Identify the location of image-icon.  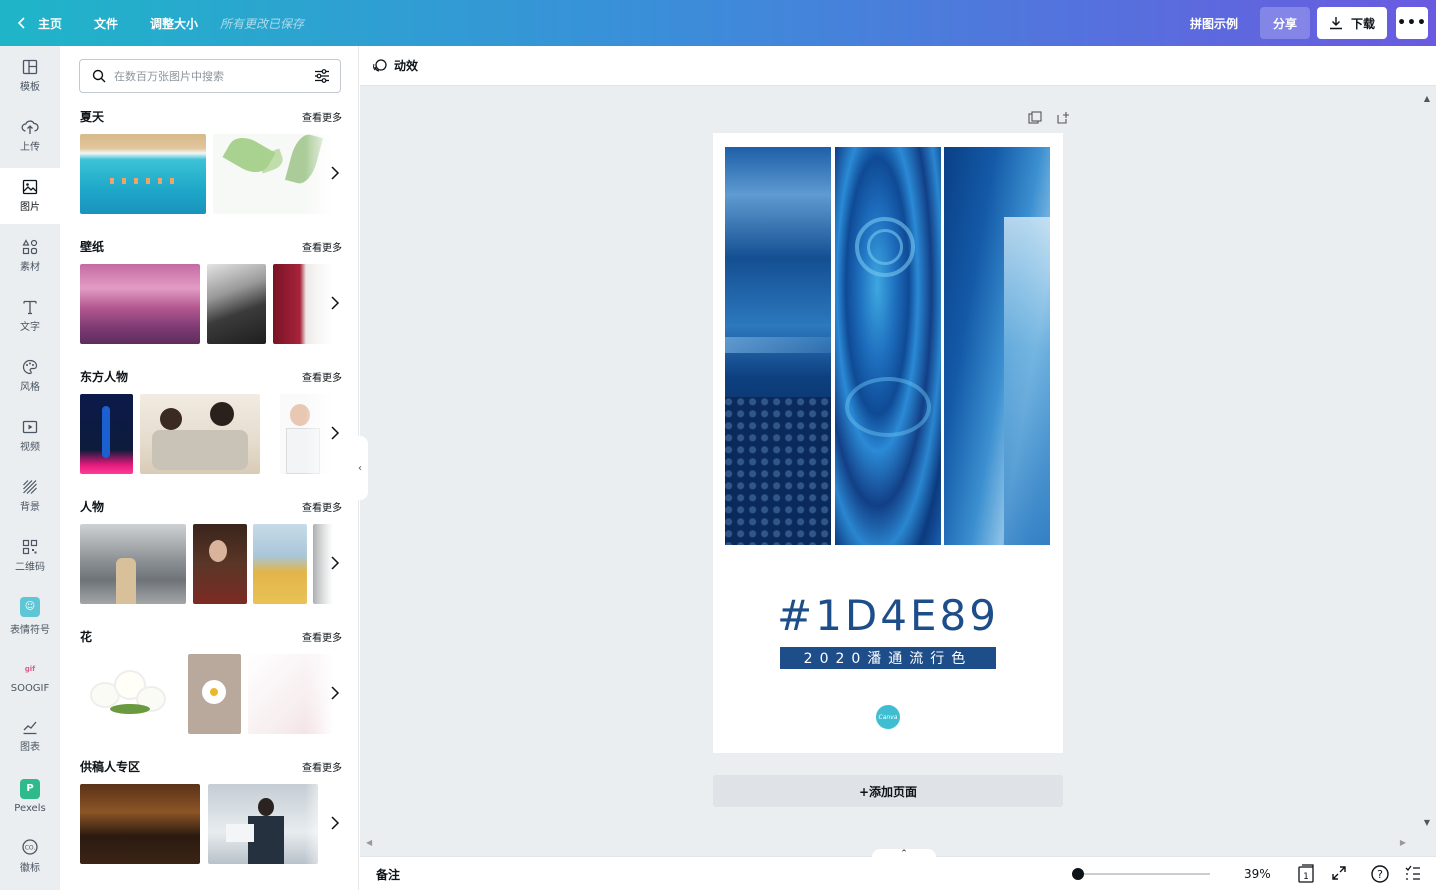
(30, 188).